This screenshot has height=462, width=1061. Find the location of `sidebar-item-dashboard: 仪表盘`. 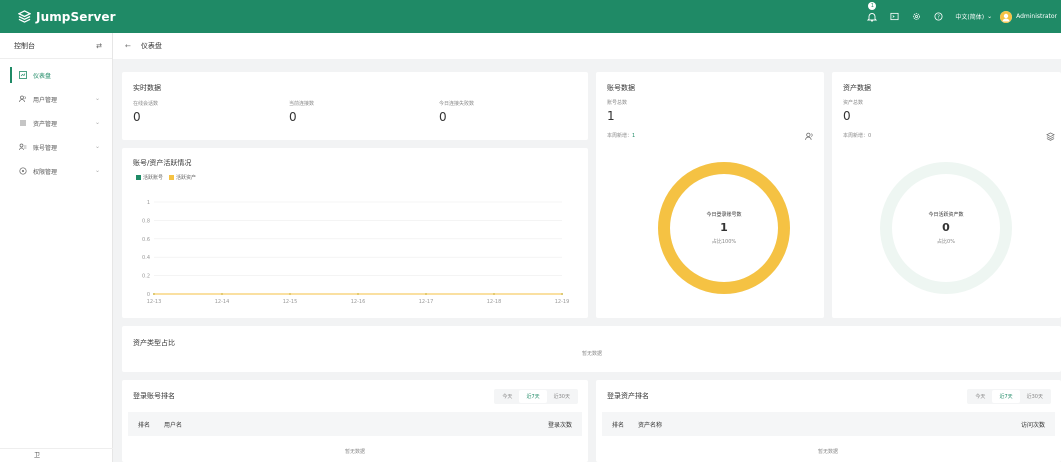

sidebar-item-dashboard: 仪表盘 is located at coordinates (56, 75).